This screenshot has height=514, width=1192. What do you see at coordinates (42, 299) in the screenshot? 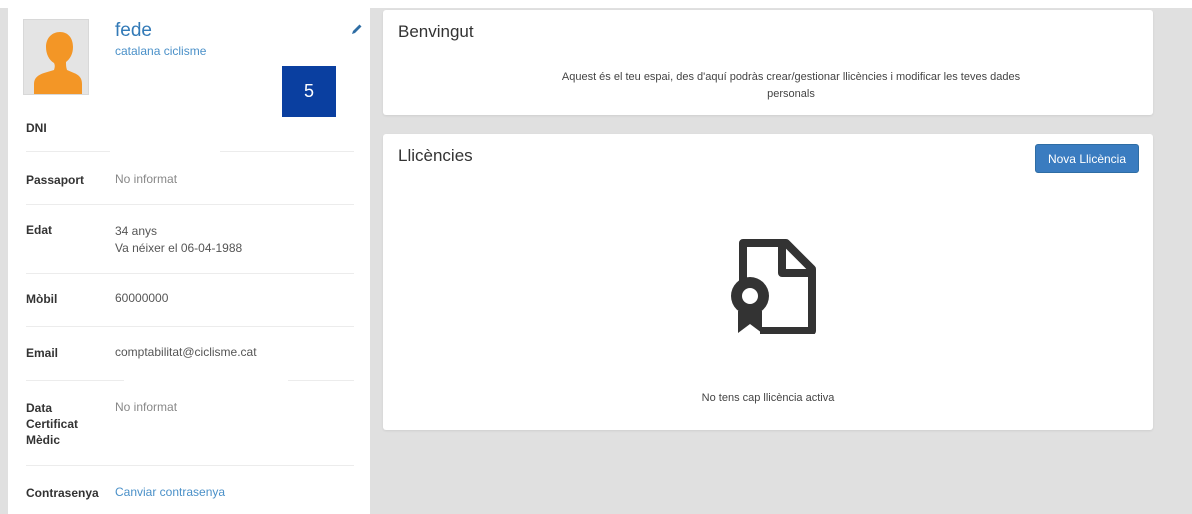
I see `mobile-label: Mòbil` at bounding box center [42, 299].